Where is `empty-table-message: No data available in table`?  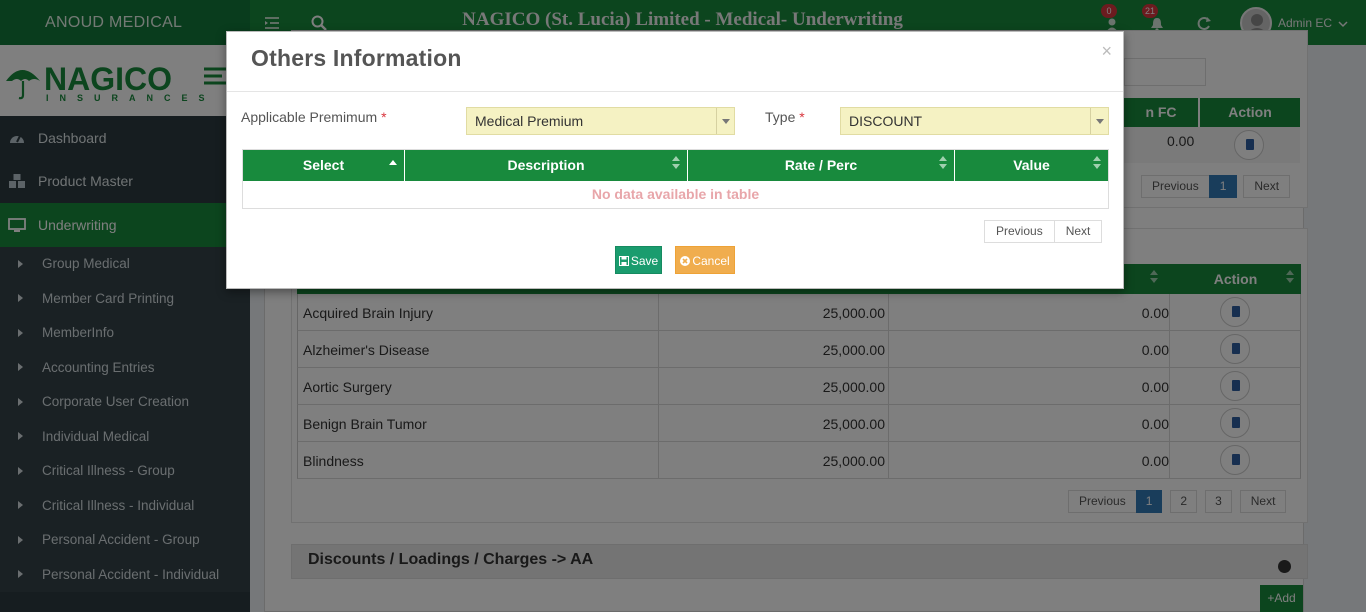
empty-table-message: No data available in table is located at coordinates (675, 194).